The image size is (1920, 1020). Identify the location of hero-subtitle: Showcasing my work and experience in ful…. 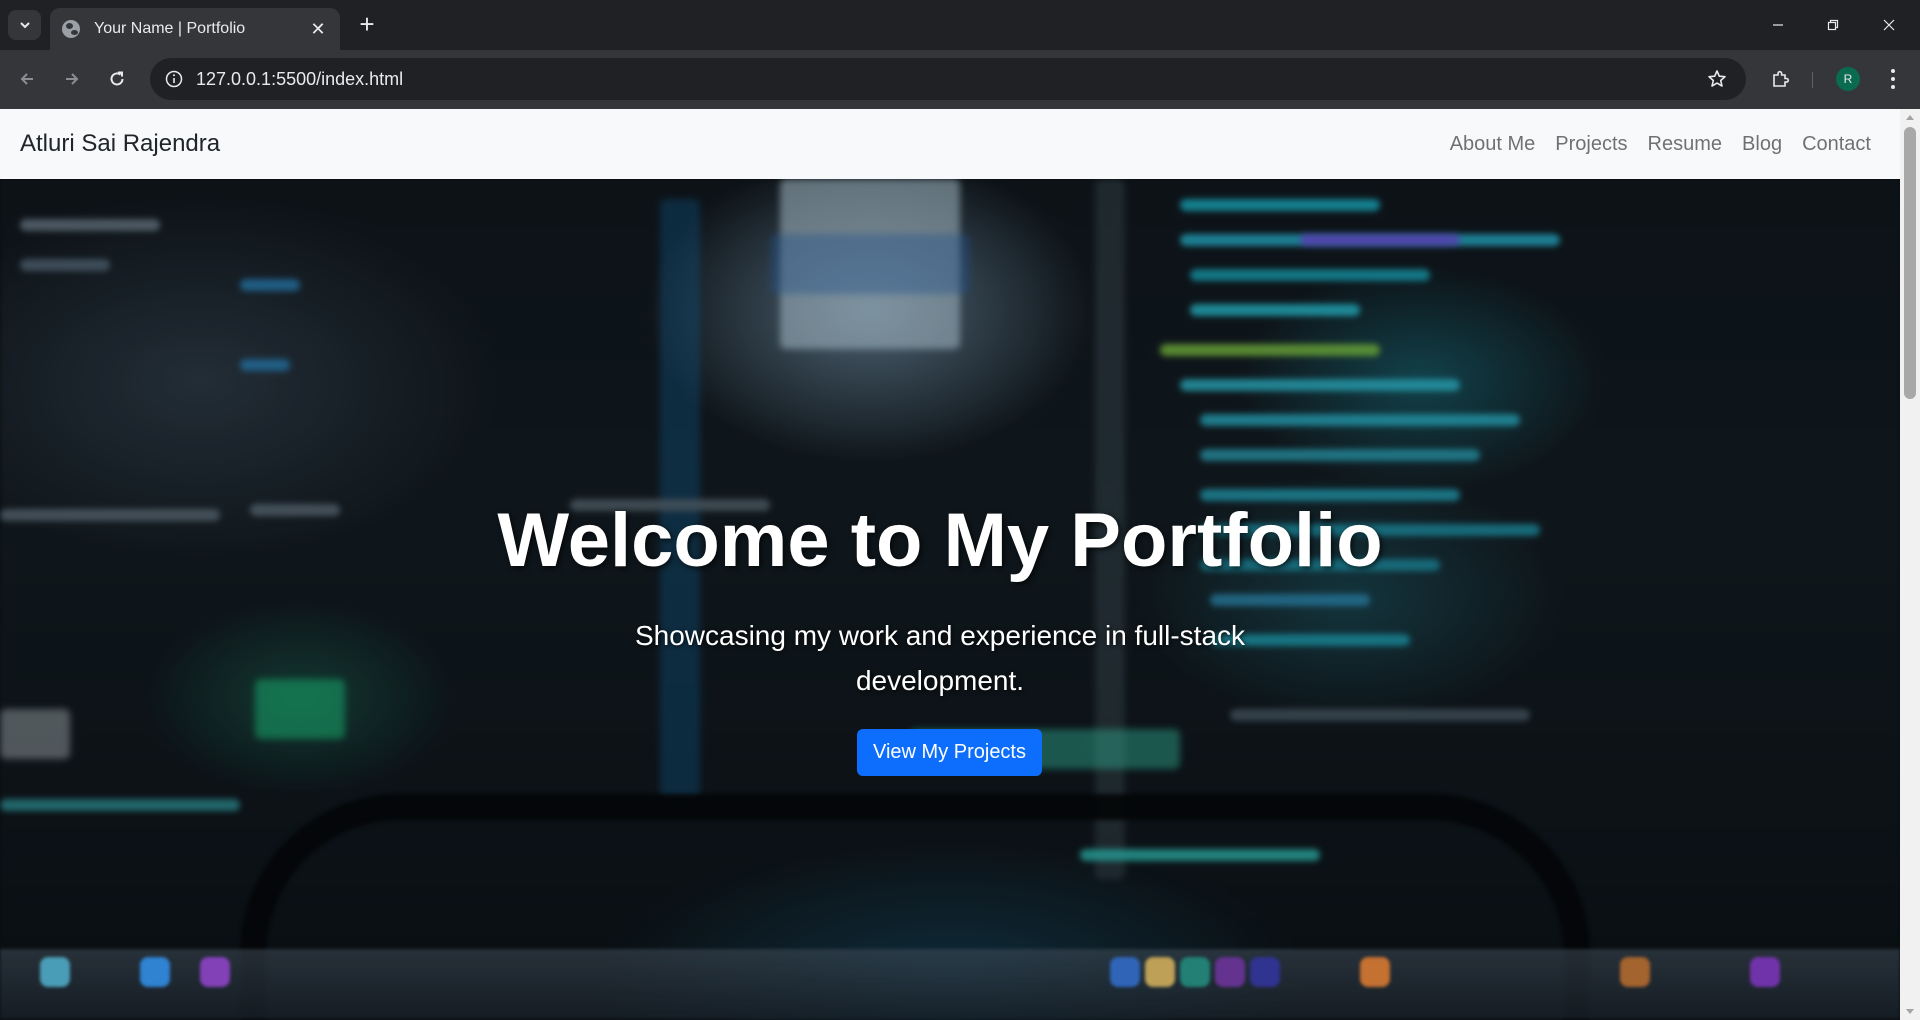
(940, 658).